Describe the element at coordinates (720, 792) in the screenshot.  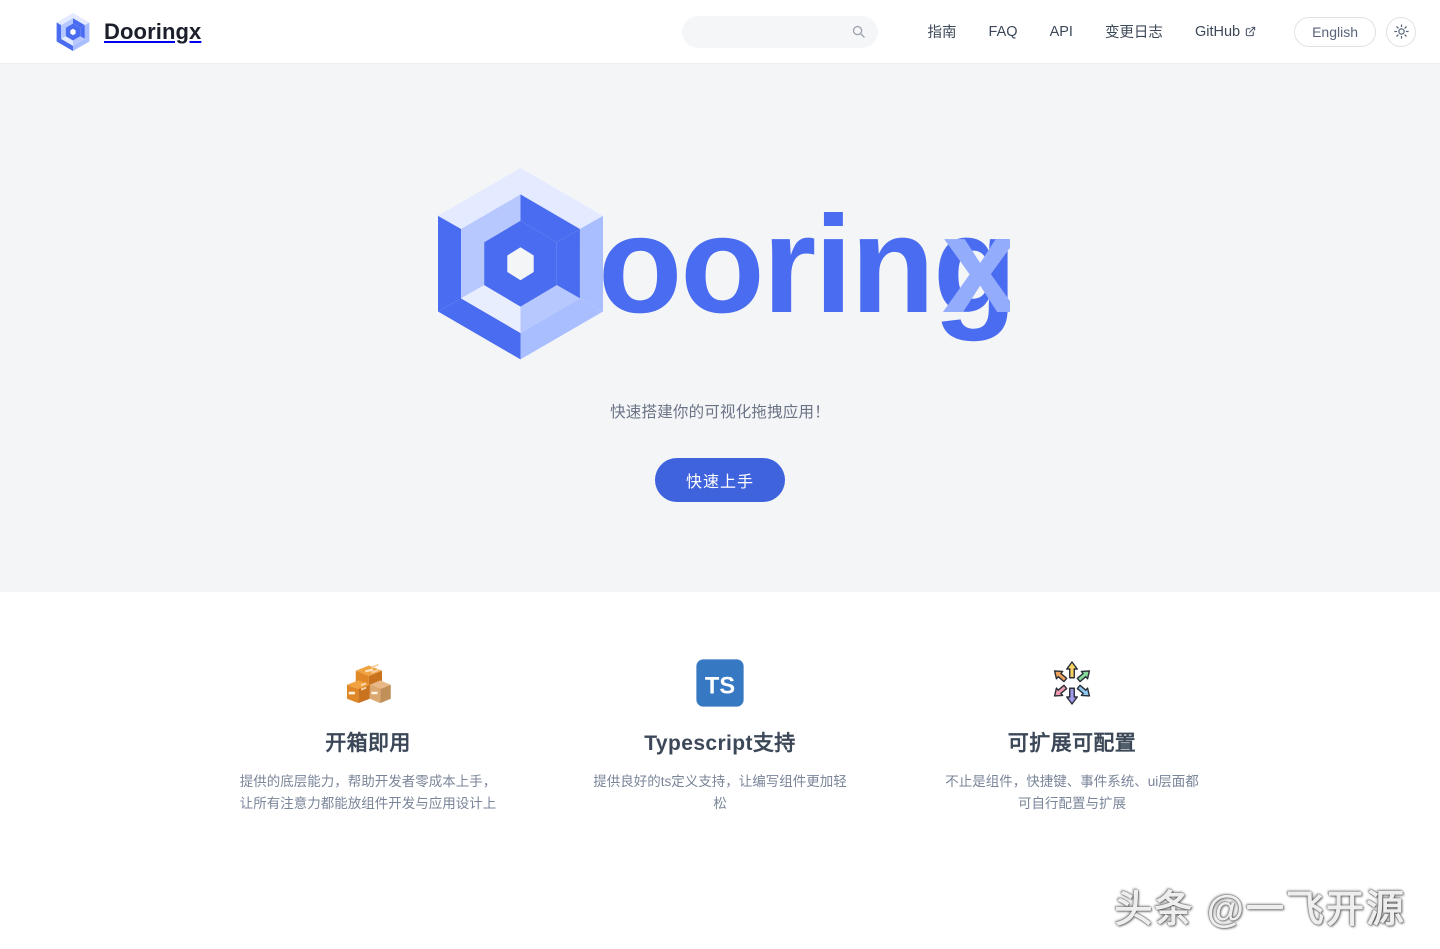
I see `feature-description: 提供良好的ts定义支持，让编写组件更加轻松` at that location.